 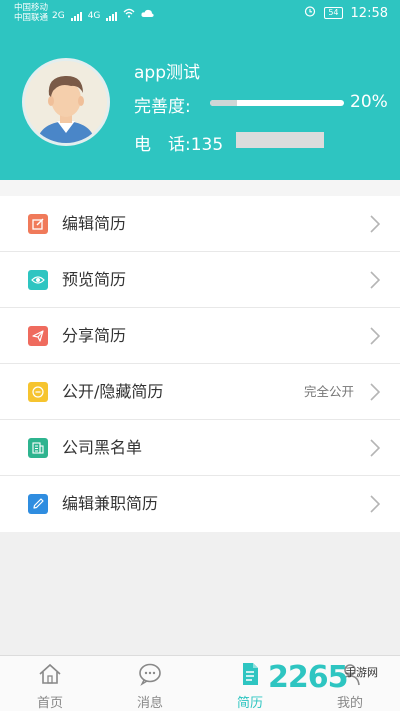 What do you see at coordinates (346, 13) in the screenshot?
I see `status-right: 54 12:58` at bounding box center [346, 13].